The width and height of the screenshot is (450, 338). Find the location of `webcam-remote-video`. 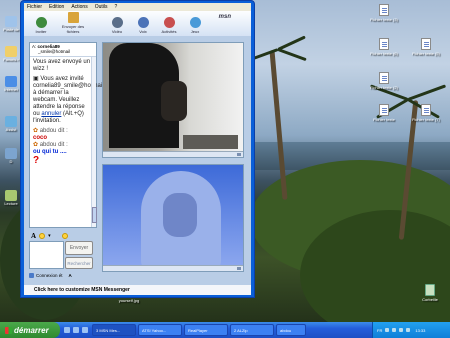

webcam-remote-video is located at coordinates (173, 100).